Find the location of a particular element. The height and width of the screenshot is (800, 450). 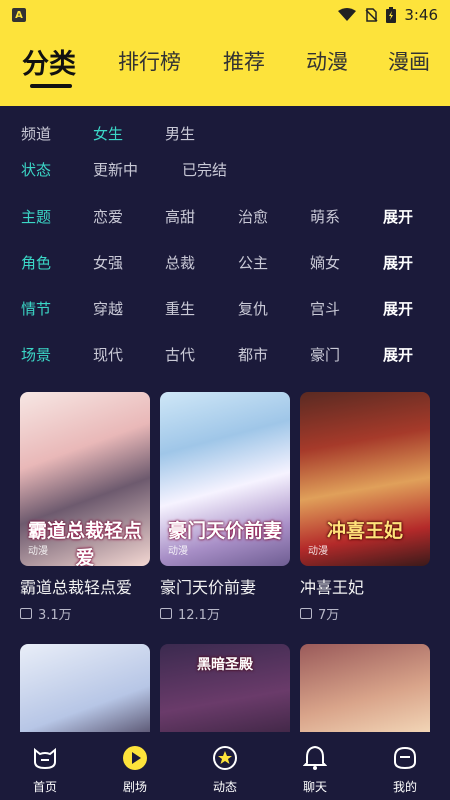

tab-animation: 动漫 is located at coordinates (327, 61).